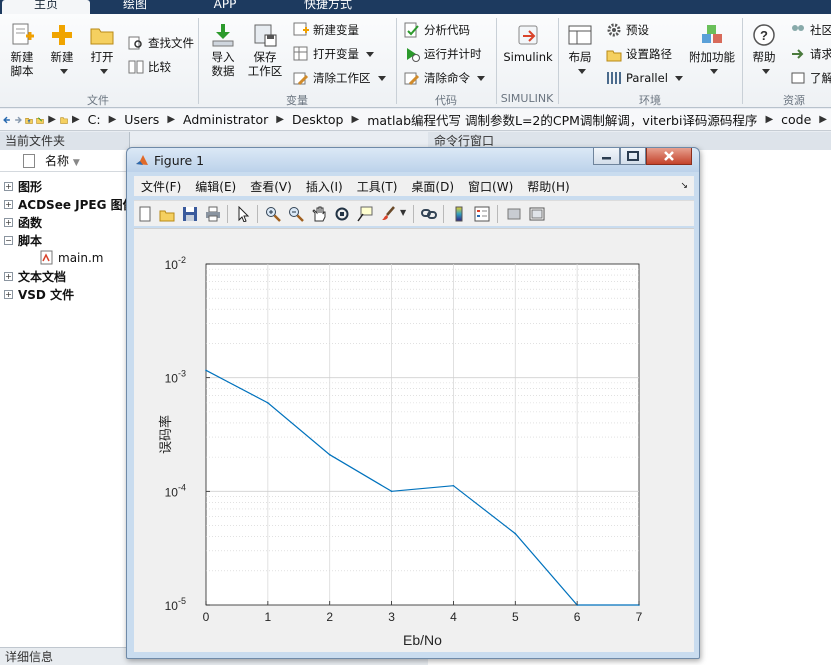 The width and height of the screenshot is (831, 665). I want to click on run-and-time-button: 运行并计时, so click(443, 54).